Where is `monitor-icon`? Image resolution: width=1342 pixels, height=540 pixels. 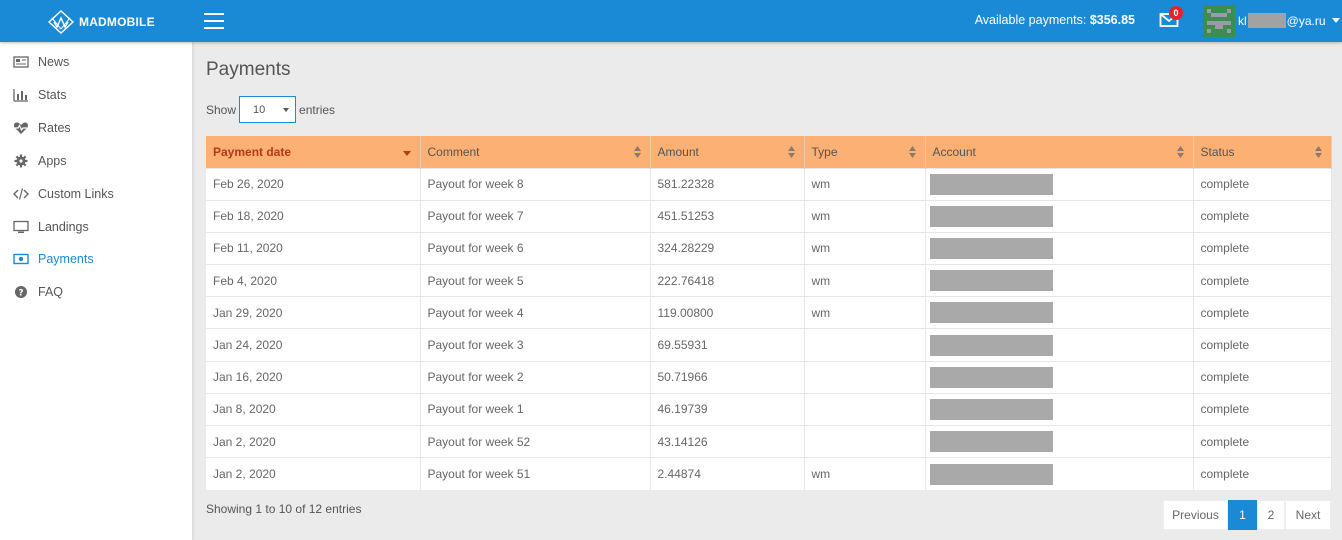 monitor-icon is located at coordinates (21, 227).